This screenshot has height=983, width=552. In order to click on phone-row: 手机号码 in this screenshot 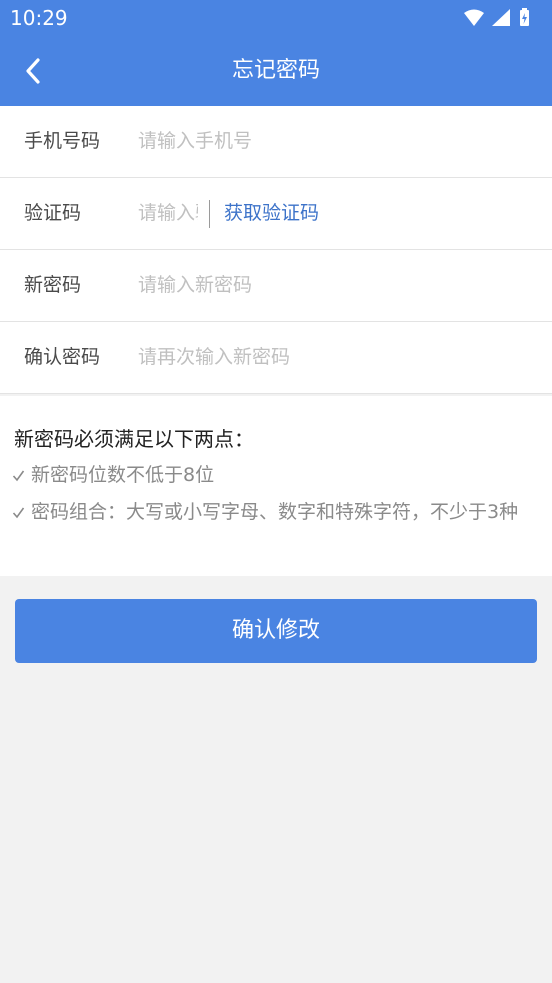, I will do `click(276, 142)`.